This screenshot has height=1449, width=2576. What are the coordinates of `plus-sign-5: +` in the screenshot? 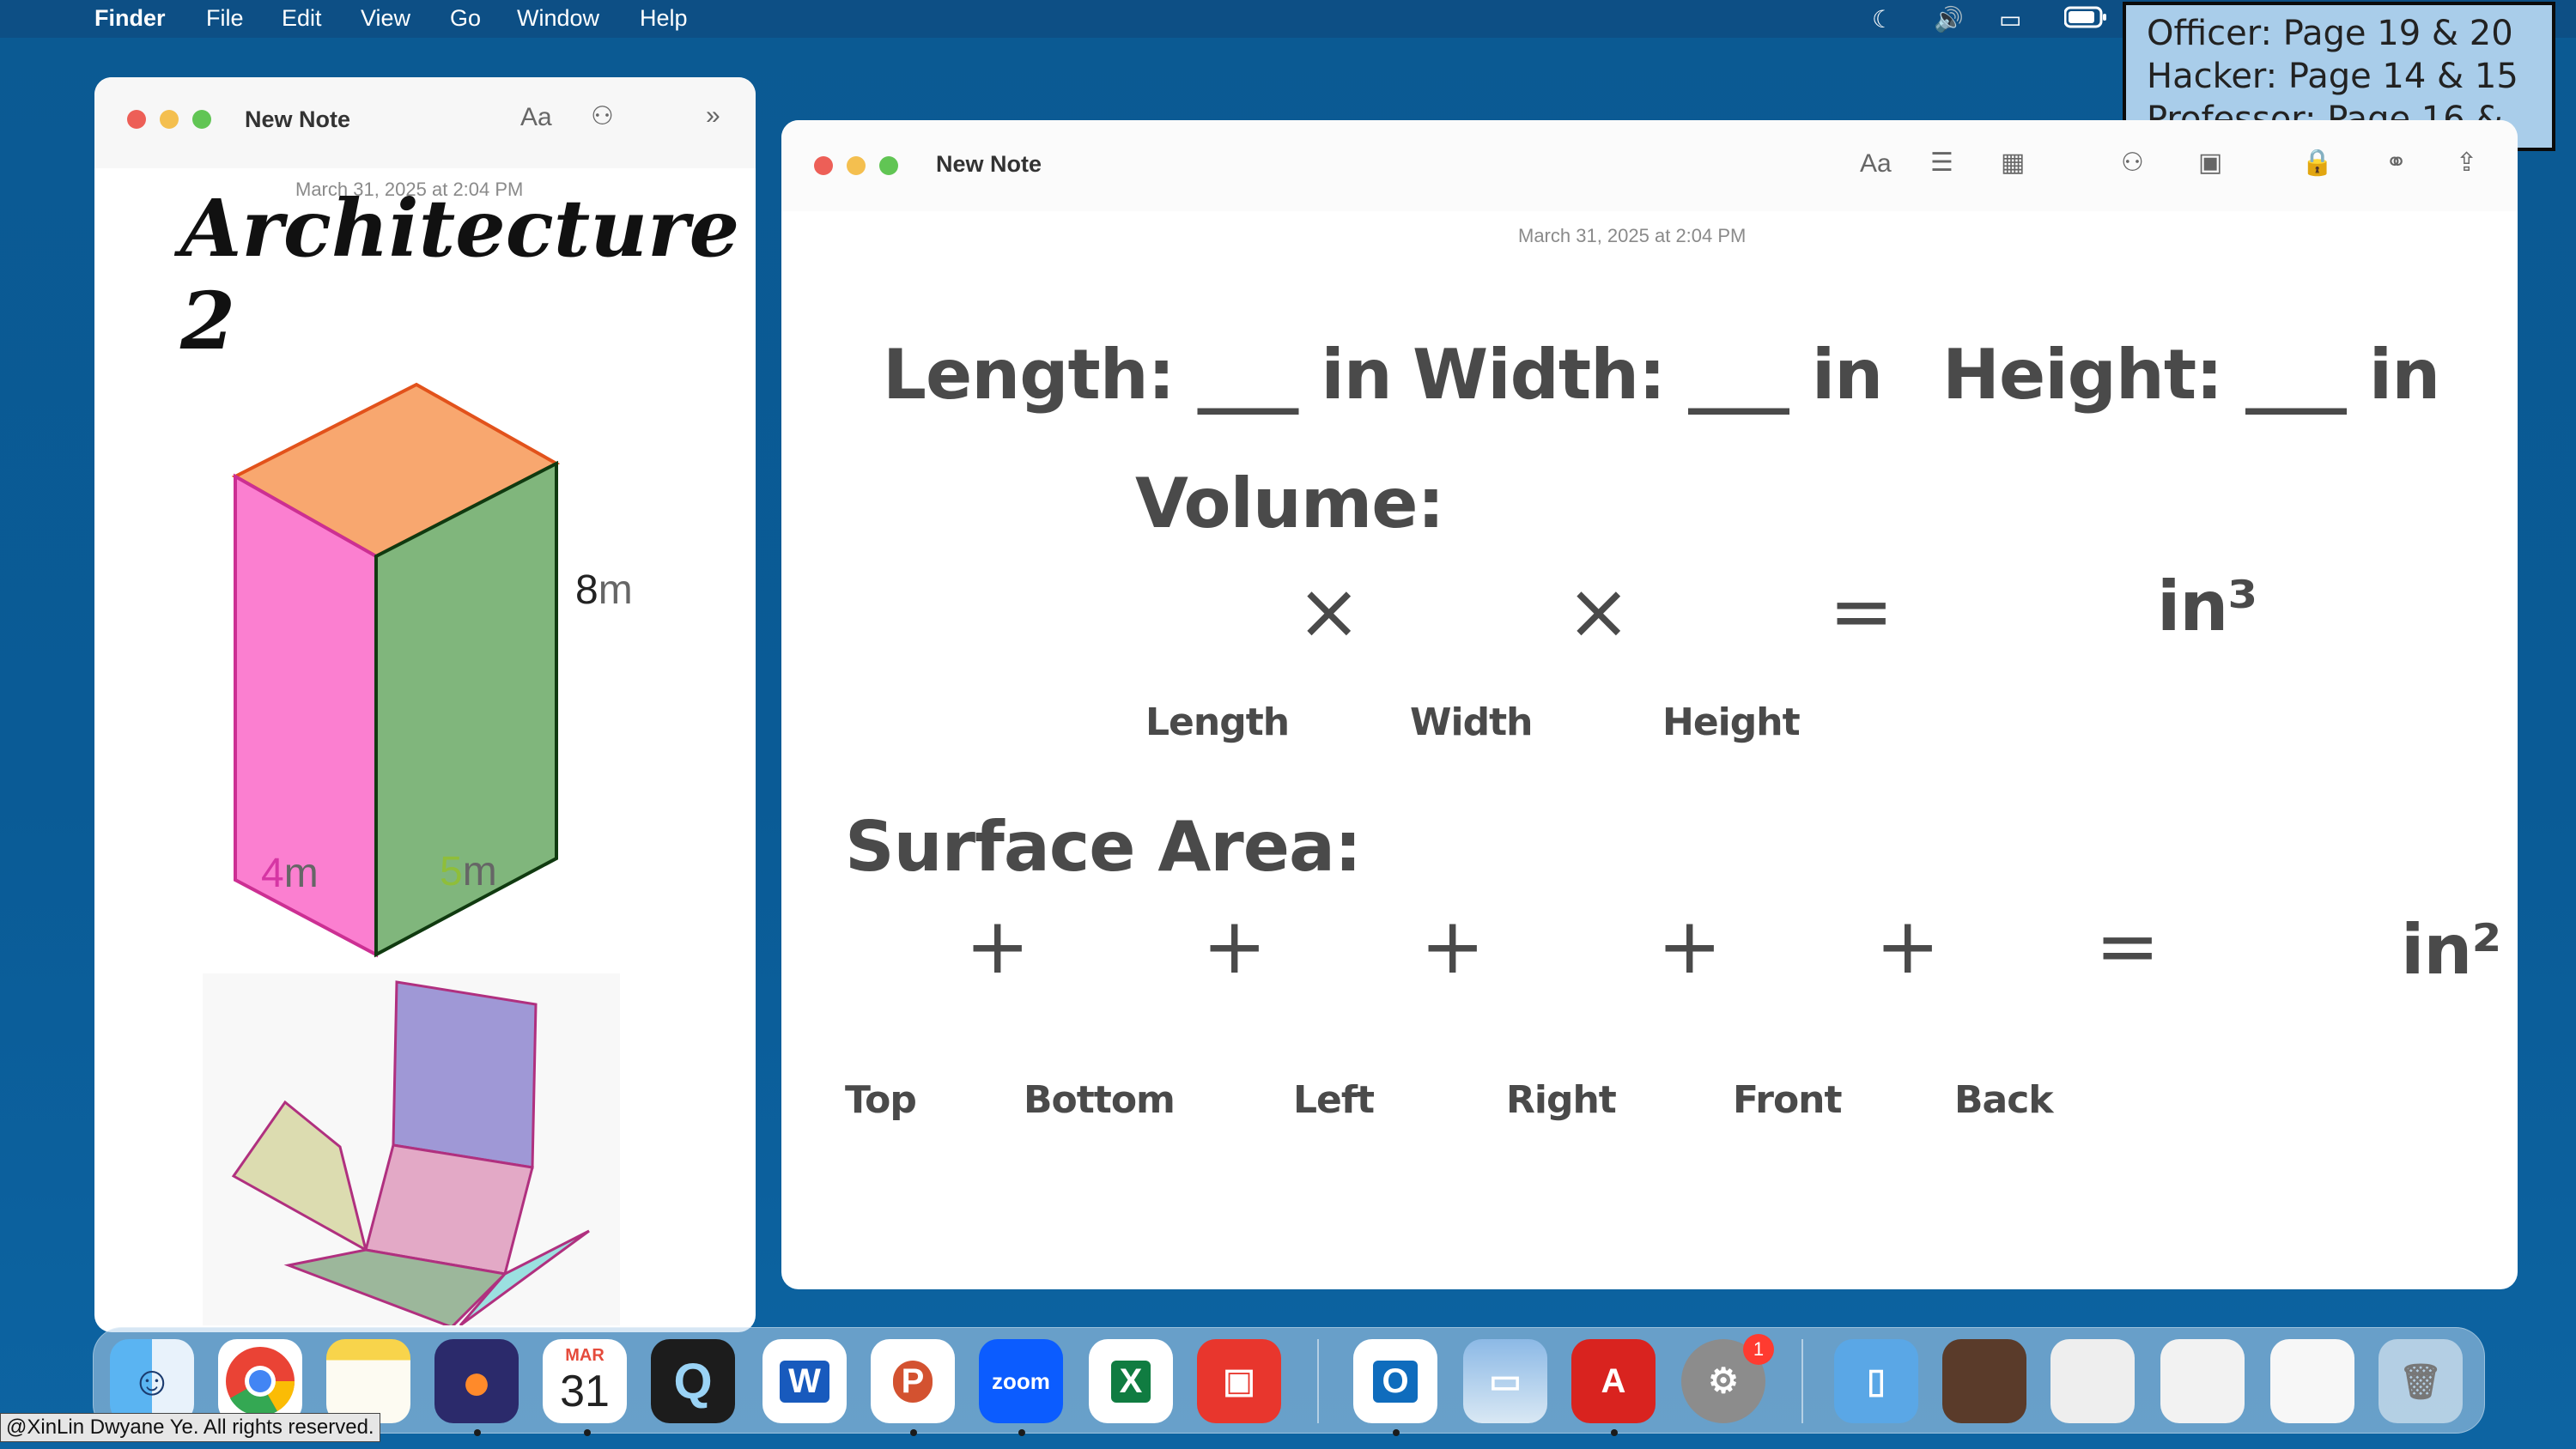 It's located at (1908, 946).